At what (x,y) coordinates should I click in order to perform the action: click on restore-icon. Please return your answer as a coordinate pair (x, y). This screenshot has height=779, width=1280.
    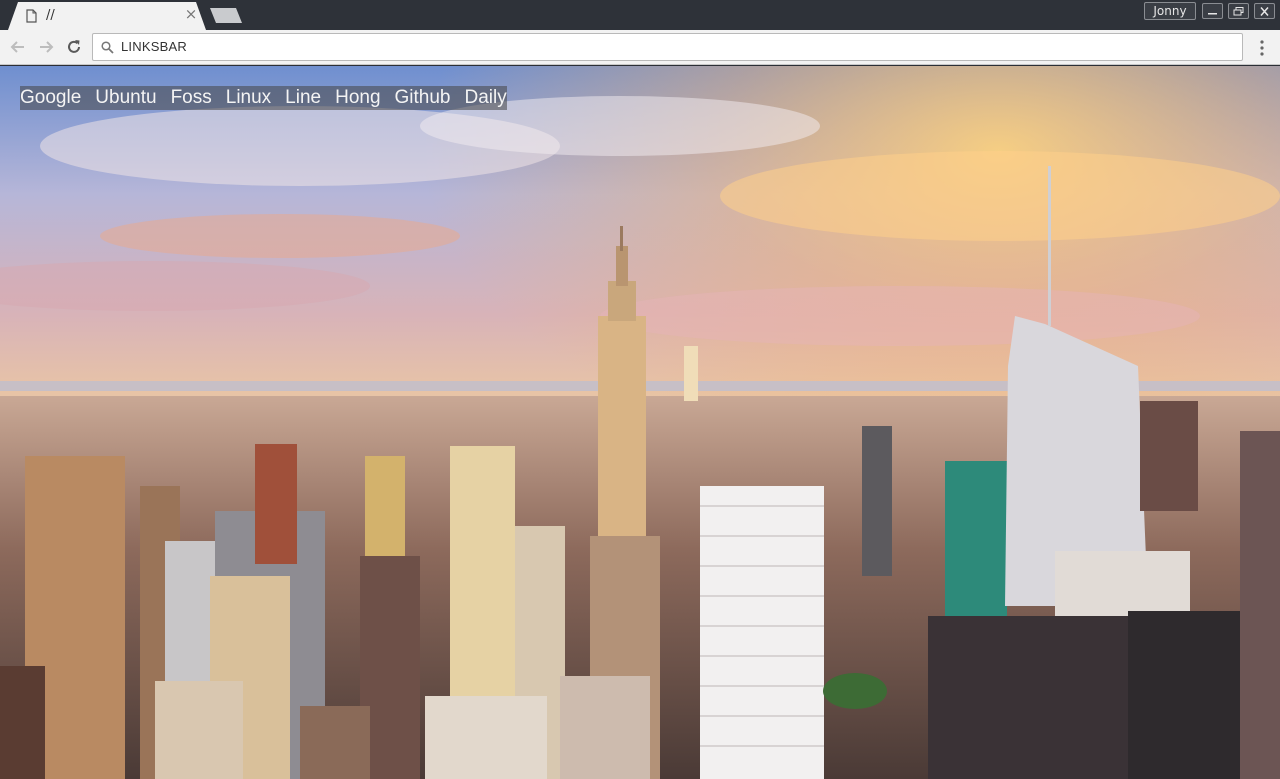
    Looking at the image, I should click on (1238, 11).